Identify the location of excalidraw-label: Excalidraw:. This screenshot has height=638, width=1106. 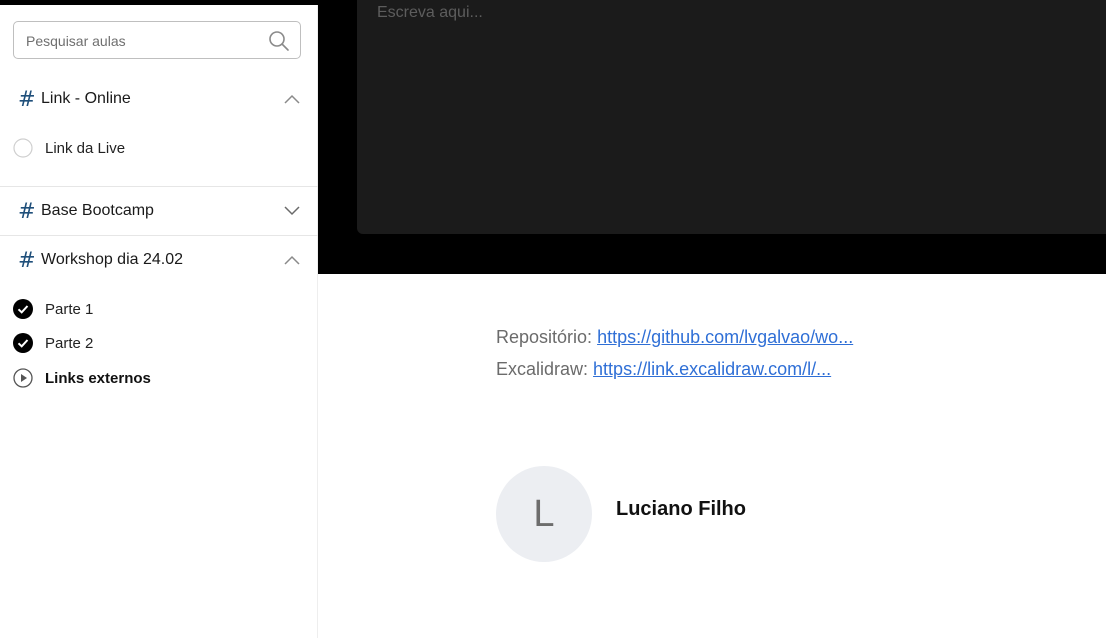
(542, 369).